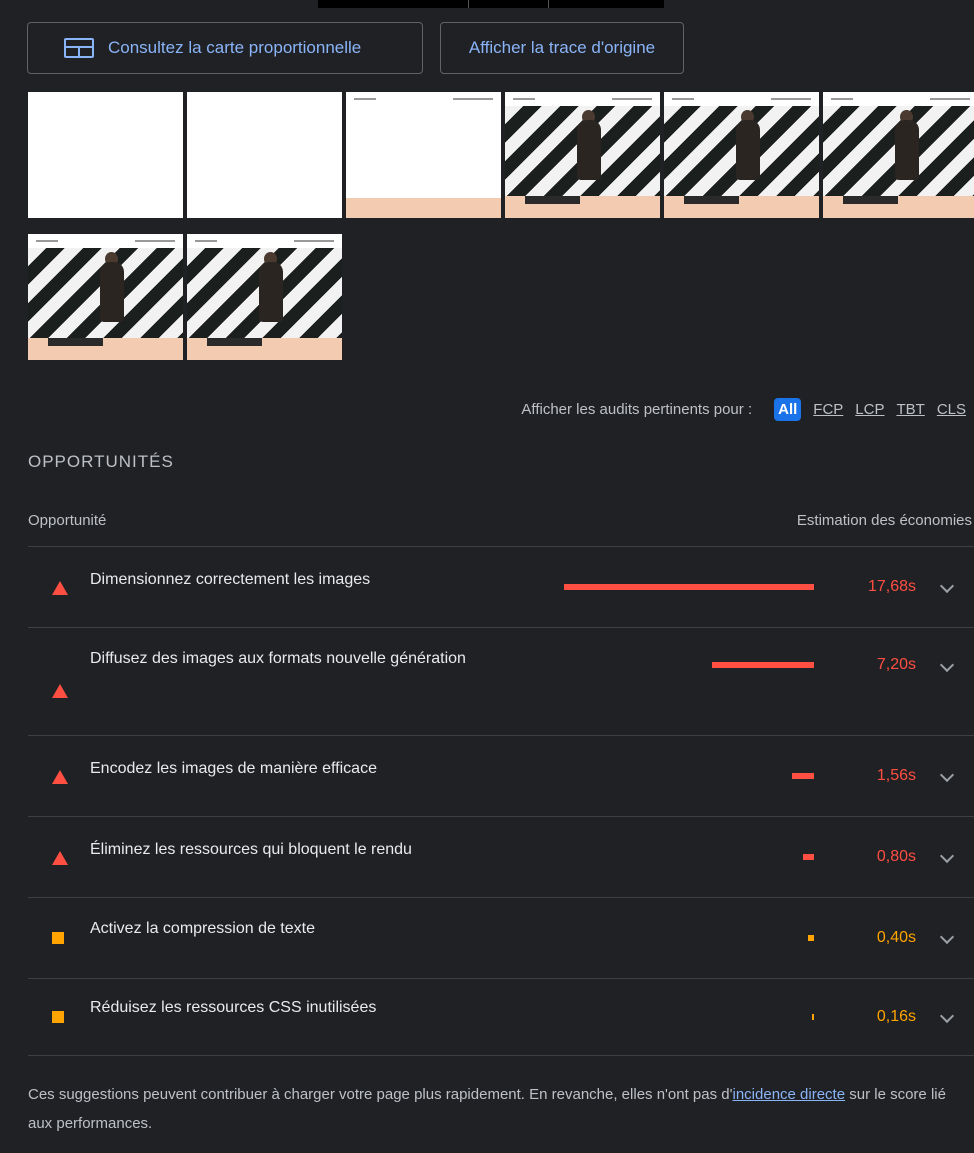 The width and height of the screenshot is (974, 1153). I want to click on filter-chip-lcp: LCP, so click(869, 409).